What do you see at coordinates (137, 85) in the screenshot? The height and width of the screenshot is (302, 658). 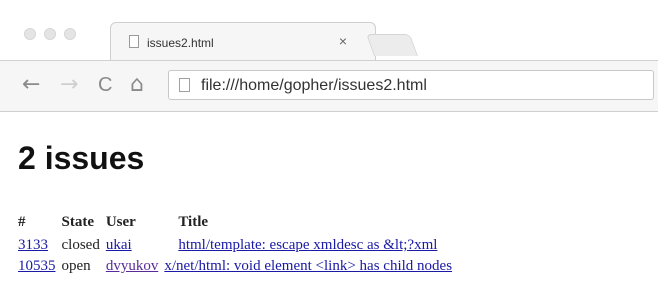 I see `home-icon: ⌂` at bounding box center [137, 85].